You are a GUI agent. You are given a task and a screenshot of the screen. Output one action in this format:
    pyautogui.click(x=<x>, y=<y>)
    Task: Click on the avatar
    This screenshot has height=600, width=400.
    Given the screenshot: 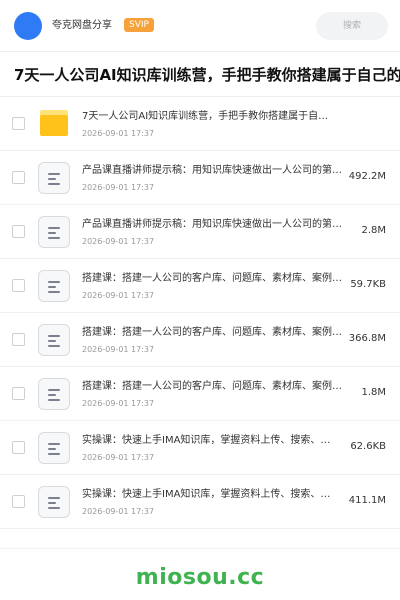 What is the action you would take?
    pyautogui.click(x=28, y=26)
    